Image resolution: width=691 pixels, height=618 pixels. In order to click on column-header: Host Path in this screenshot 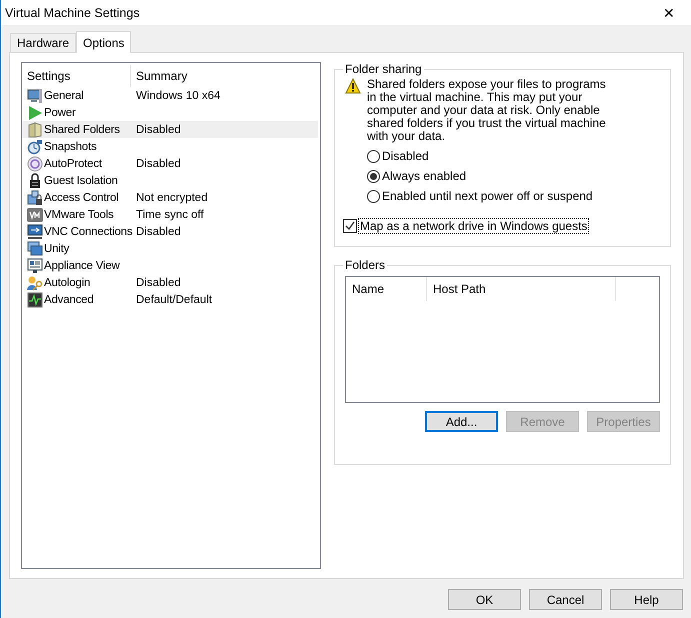, I will do `click(521, 289)`.